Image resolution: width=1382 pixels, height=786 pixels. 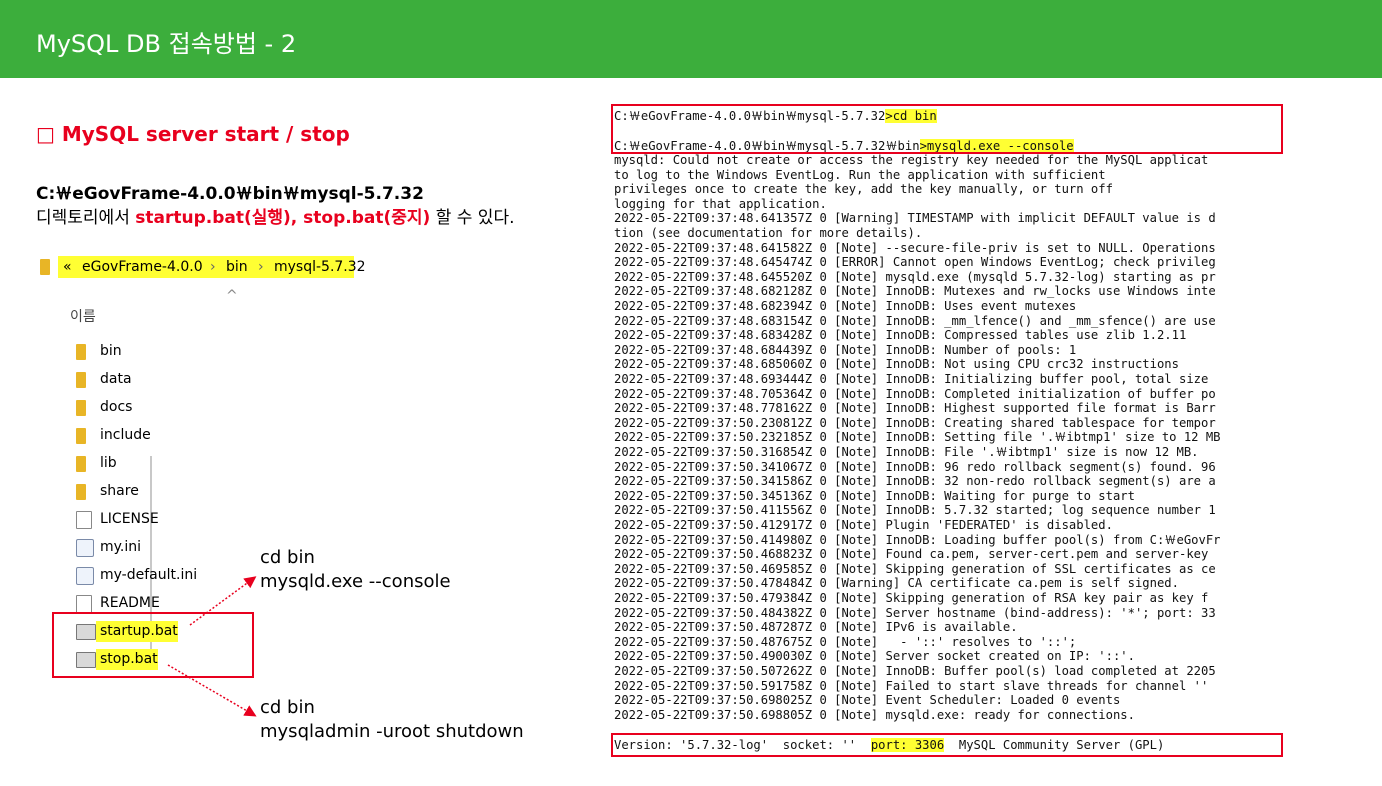 I want to click on version-highlight-box, so click(x=947, y=745).